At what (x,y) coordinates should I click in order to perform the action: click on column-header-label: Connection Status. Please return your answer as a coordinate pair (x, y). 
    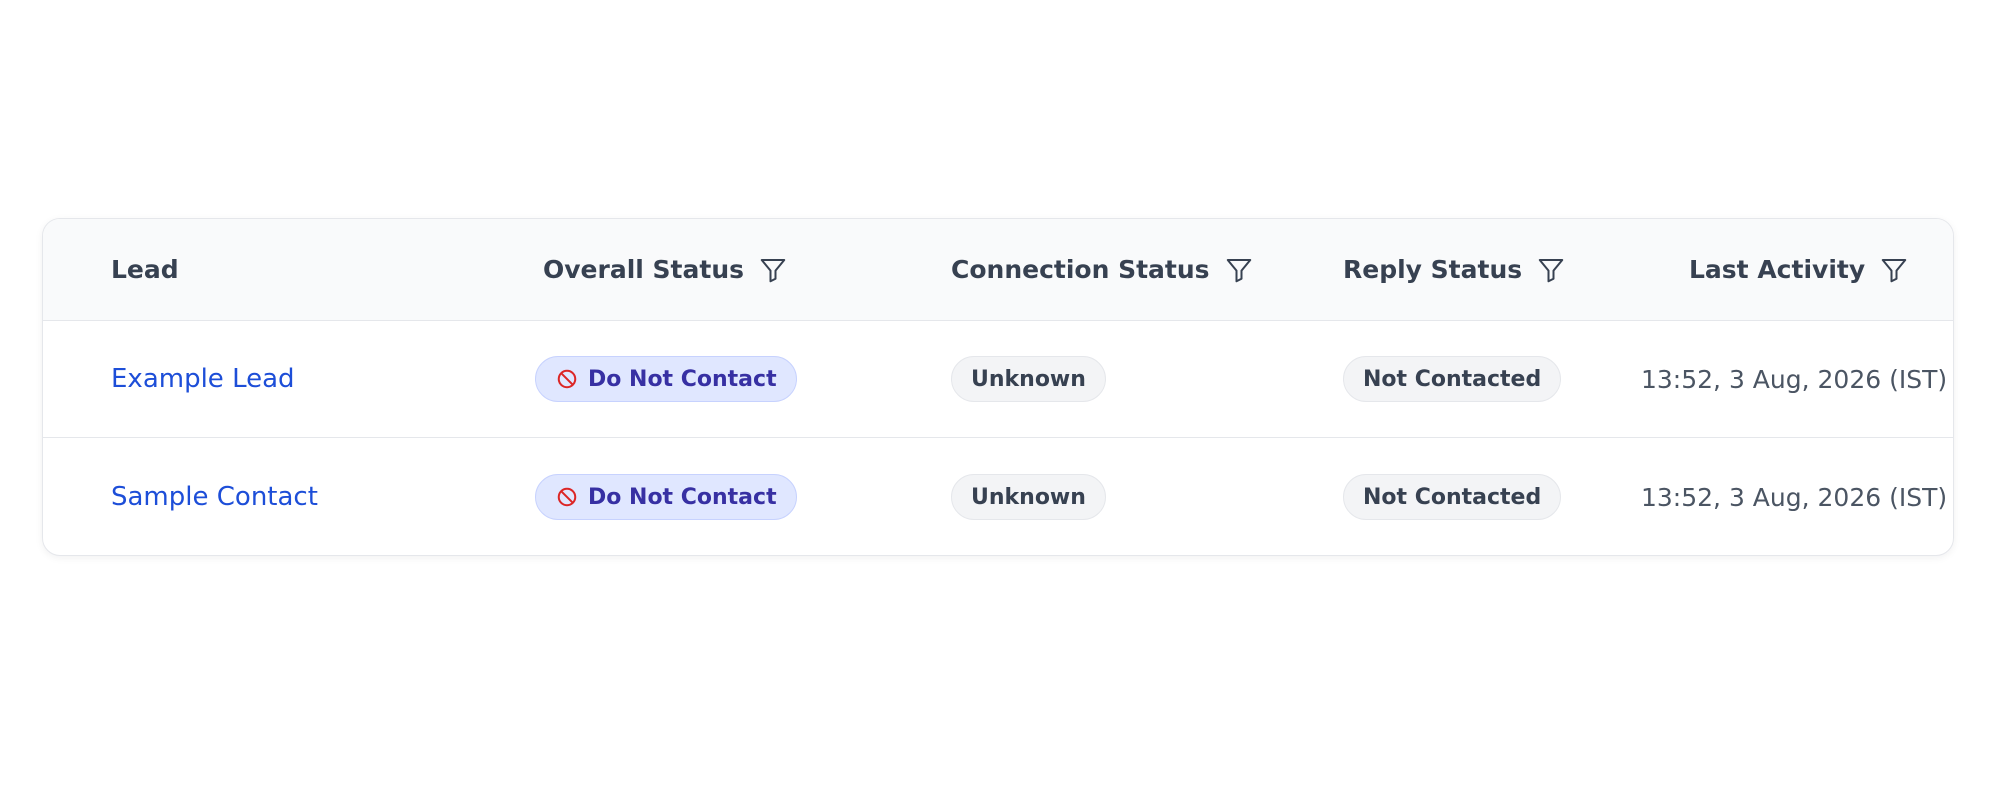
    Looking at the image, I should click on (1080, 269).